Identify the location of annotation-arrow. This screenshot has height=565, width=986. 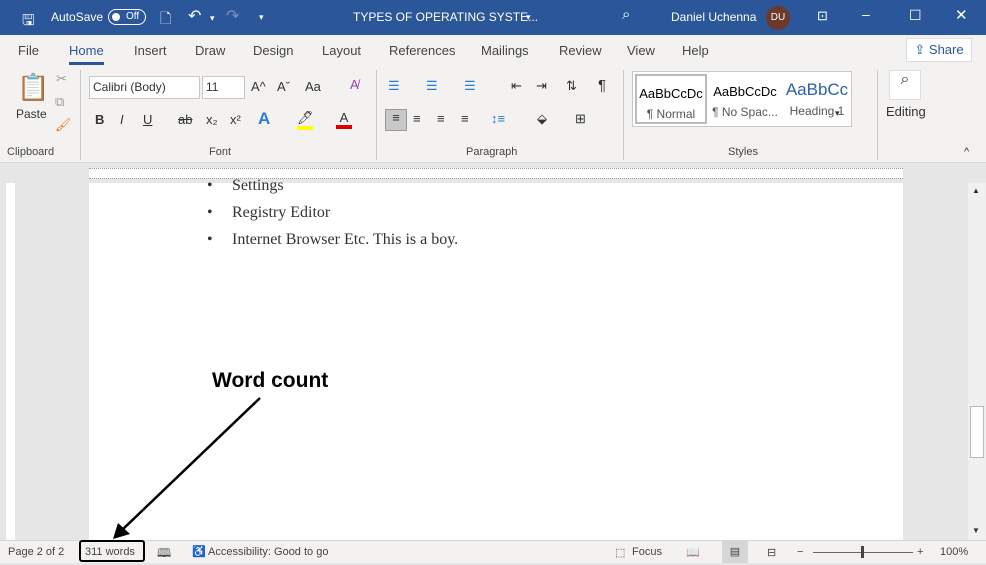
(187, 468).